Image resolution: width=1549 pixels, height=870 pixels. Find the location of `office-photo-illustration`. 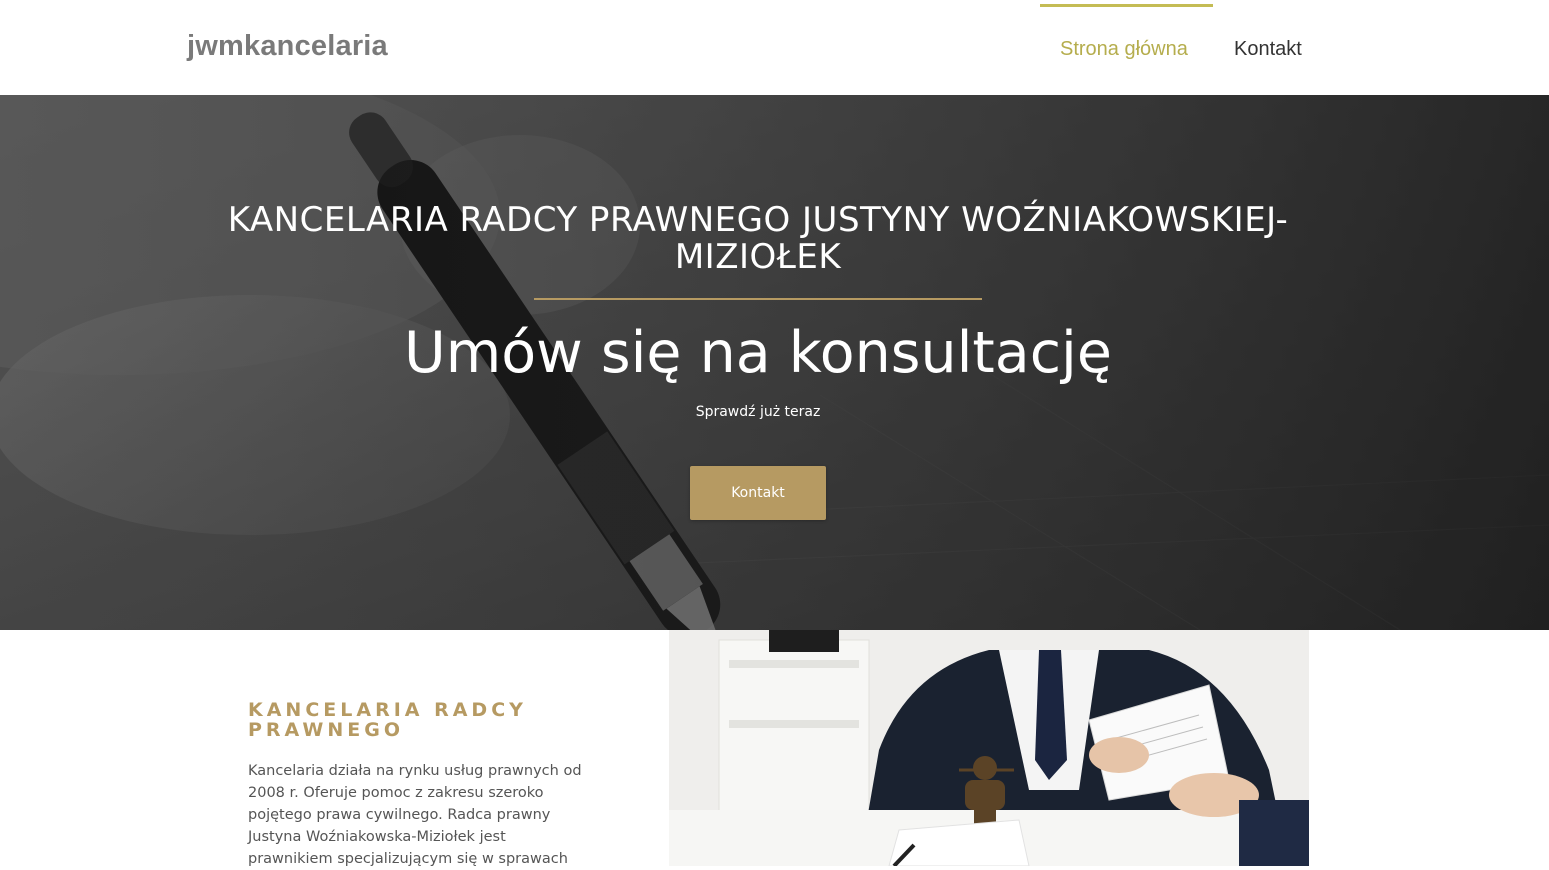

office-photo-illustration is located at coordinates (989, 748).